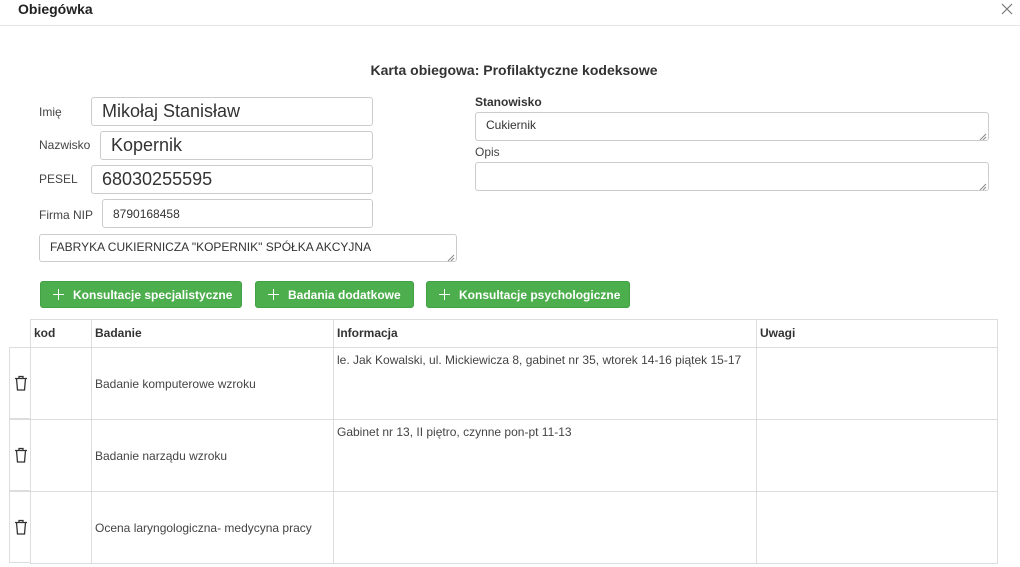 Image resolution: width=1020 pixels, height=567 pixels. I want to click on description-field, so click(732, 176).